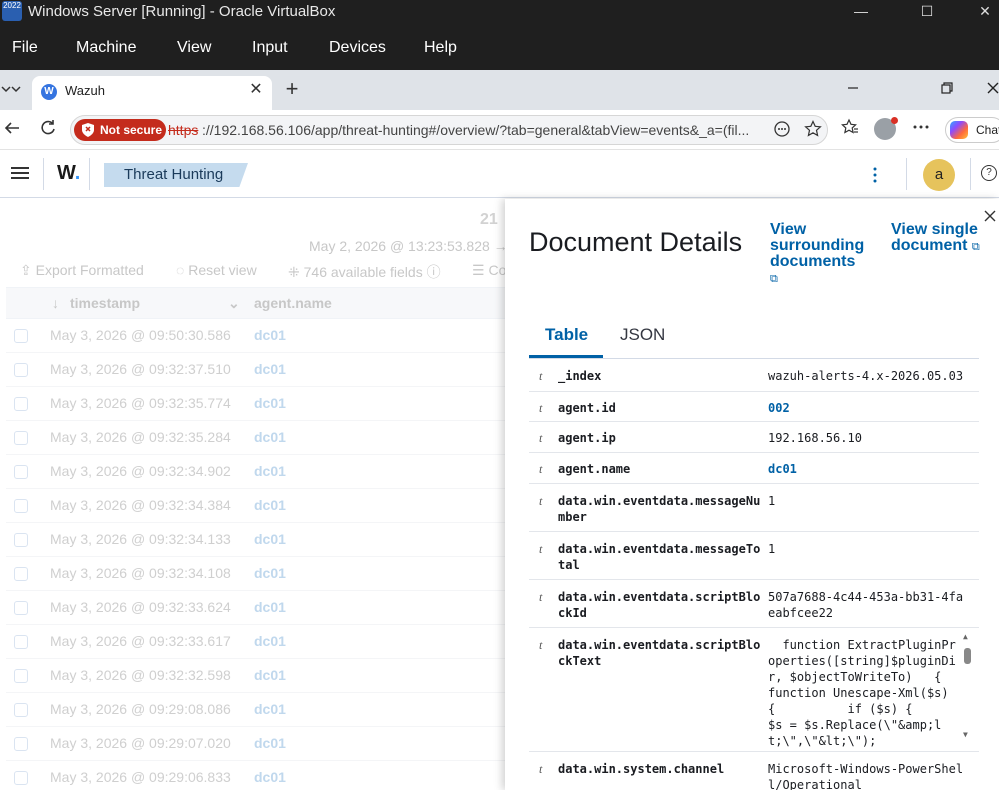 The width and height of the screenshot is (999, 790). Describe the element at coordinates (754, 437) in the screenshot. I see `field-row: t agent.ip 192.168.56.10` at that location.